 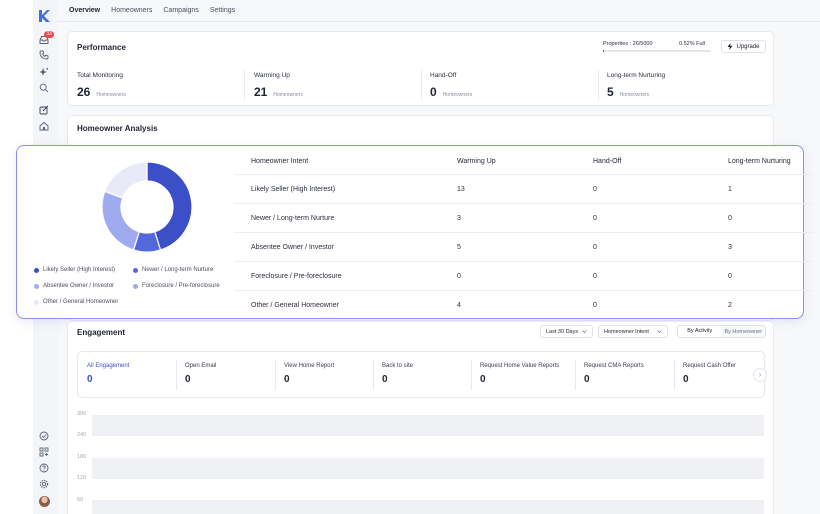 I want to click on date-range-label: Last 30 Days, so click(x=562, y=331).